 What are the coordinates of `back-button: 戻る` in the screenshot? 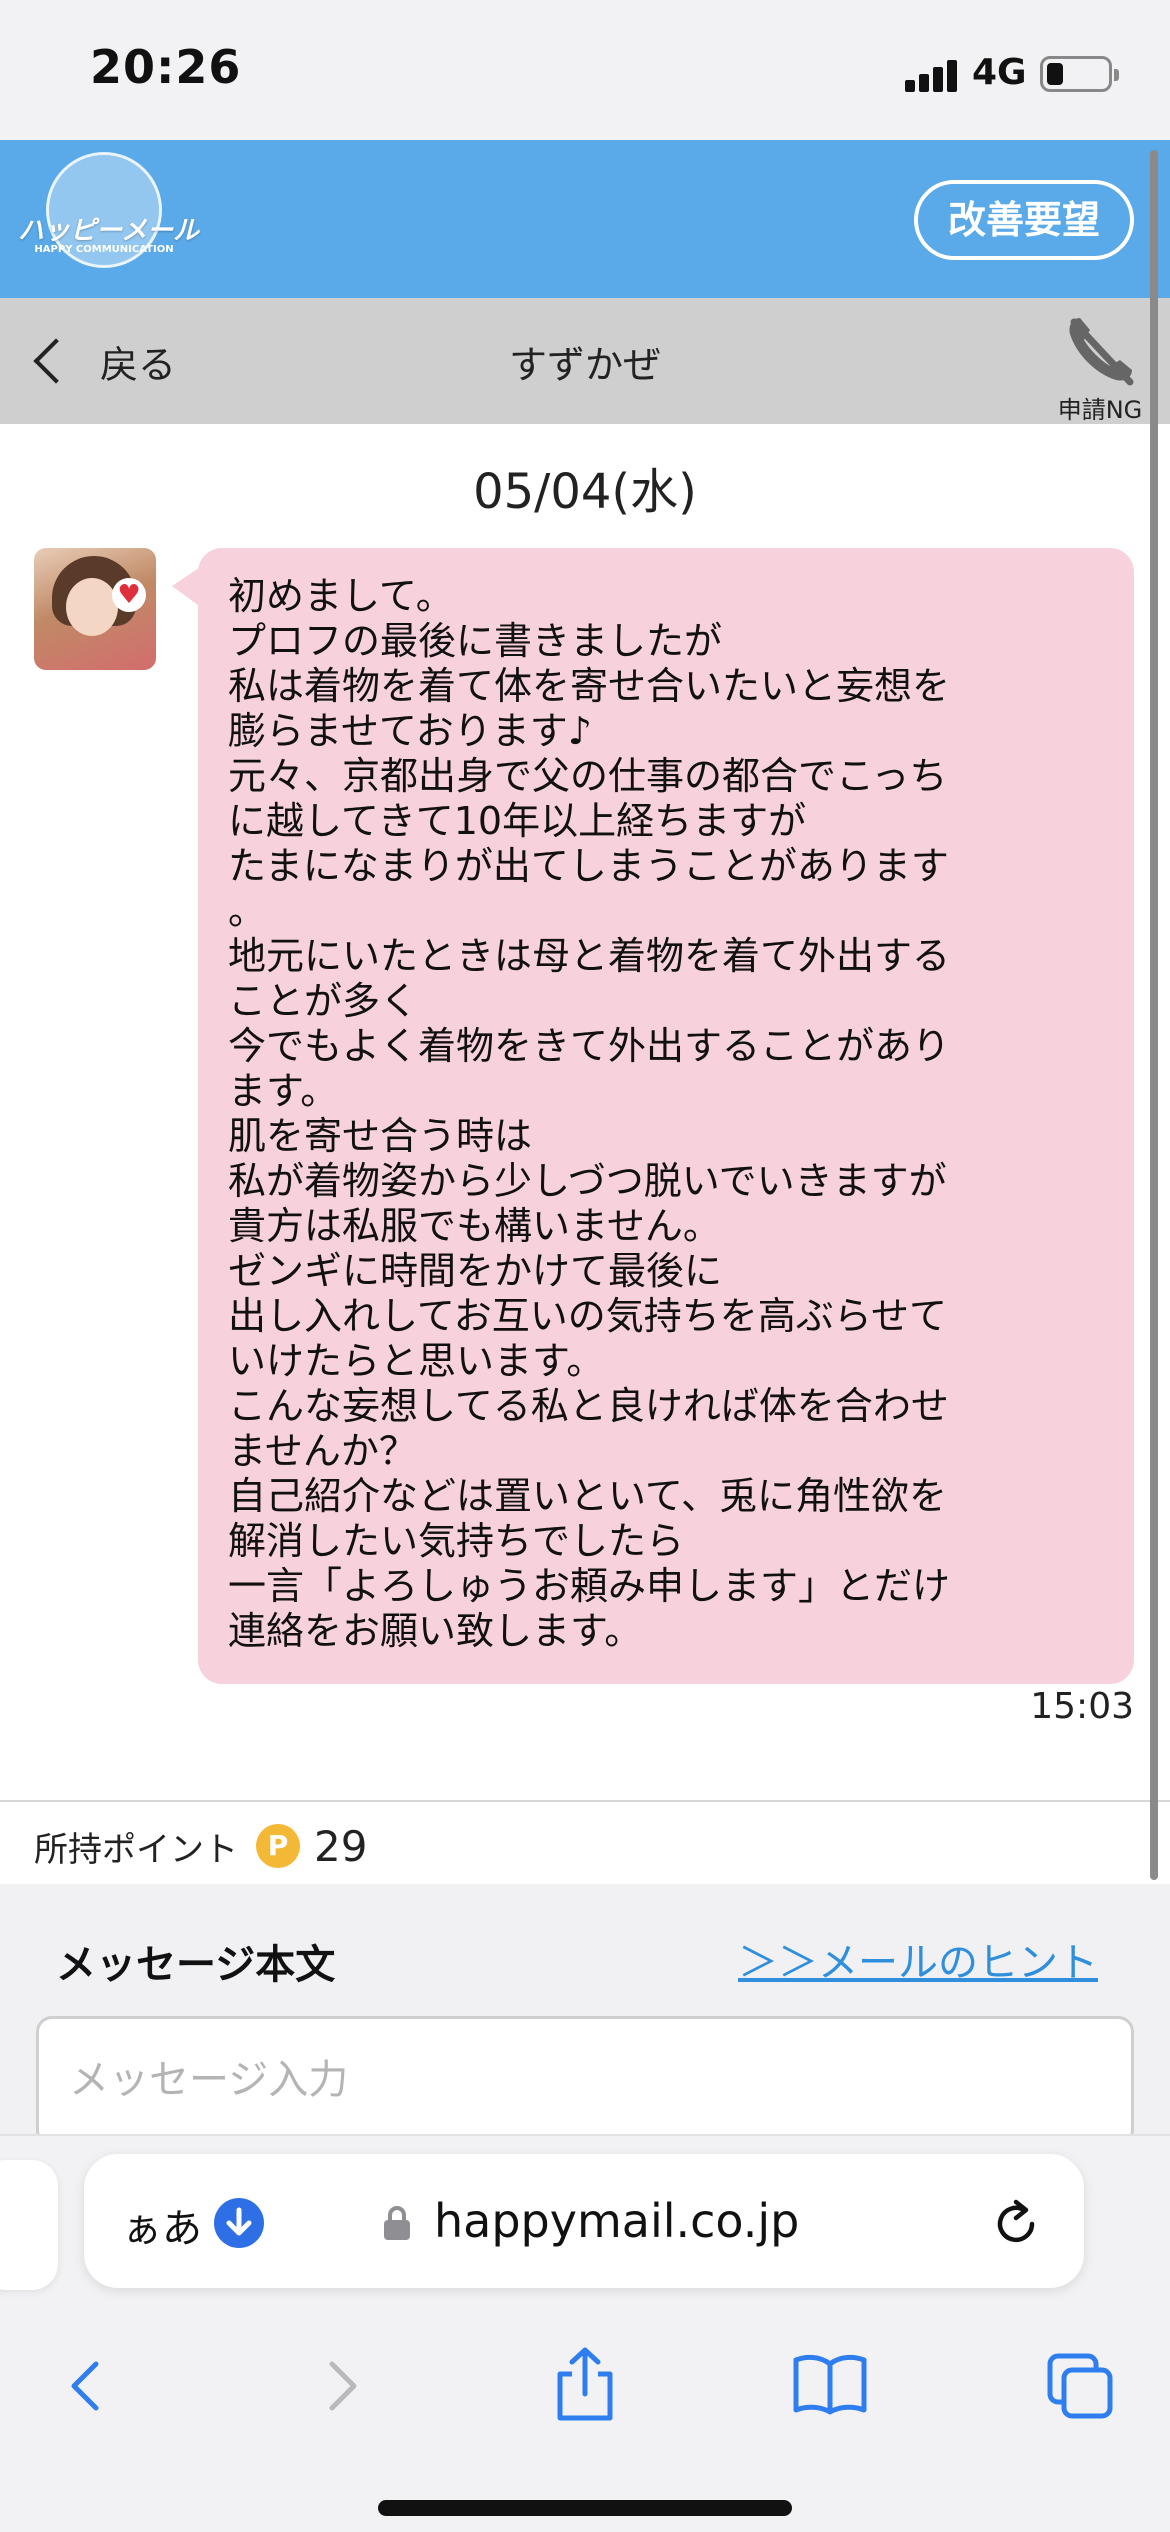 It's located at (101, 361).